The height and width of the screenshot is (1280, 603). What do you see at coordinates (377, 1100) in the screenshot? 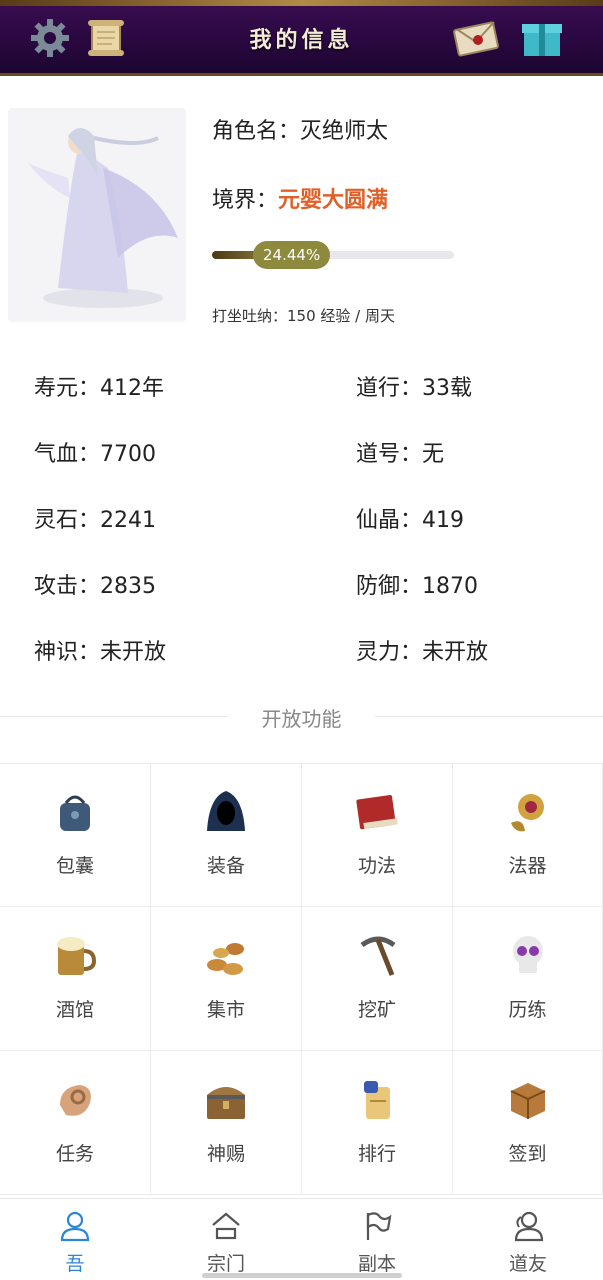
I see `ranking-scroll-icon` at bounding box center [377, 1100].